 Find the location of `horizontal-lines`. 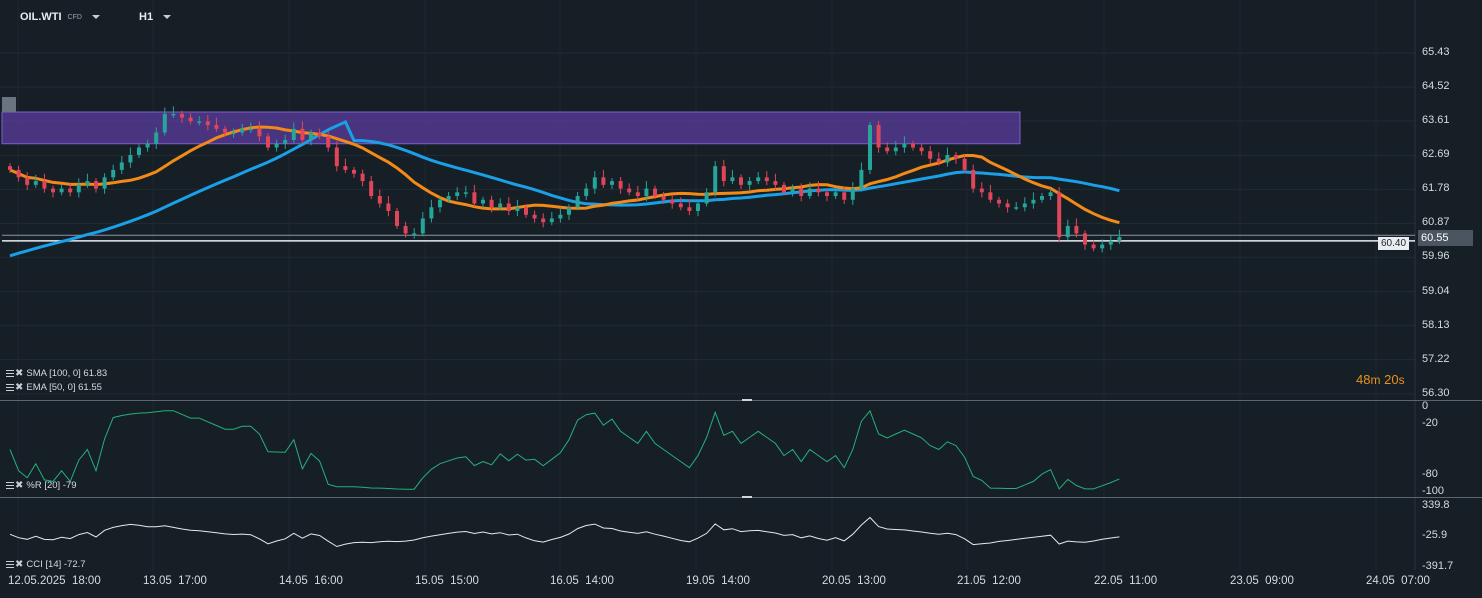

horizontal-lines is located at coordinates (708, 238).